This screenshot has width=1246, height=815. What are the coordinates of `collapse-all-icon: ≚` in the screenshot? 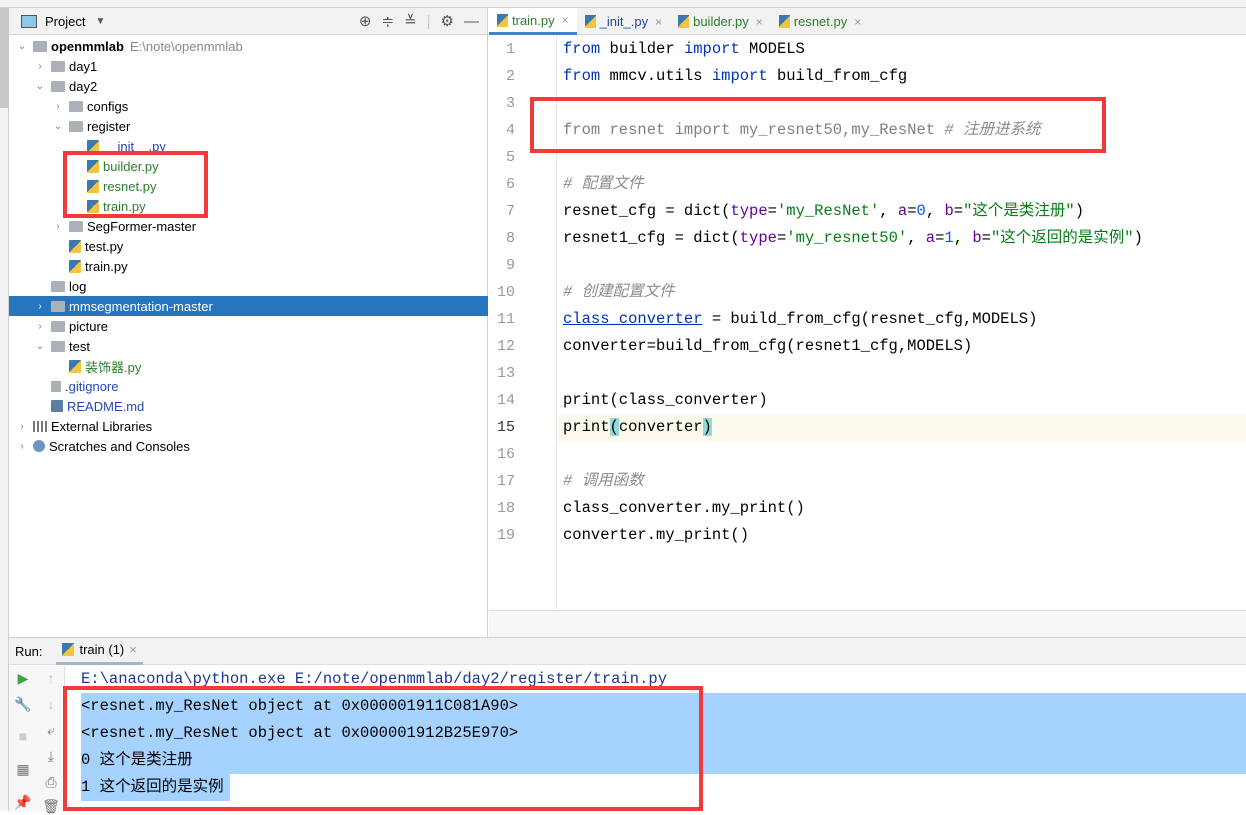 It's located at (410, 21).